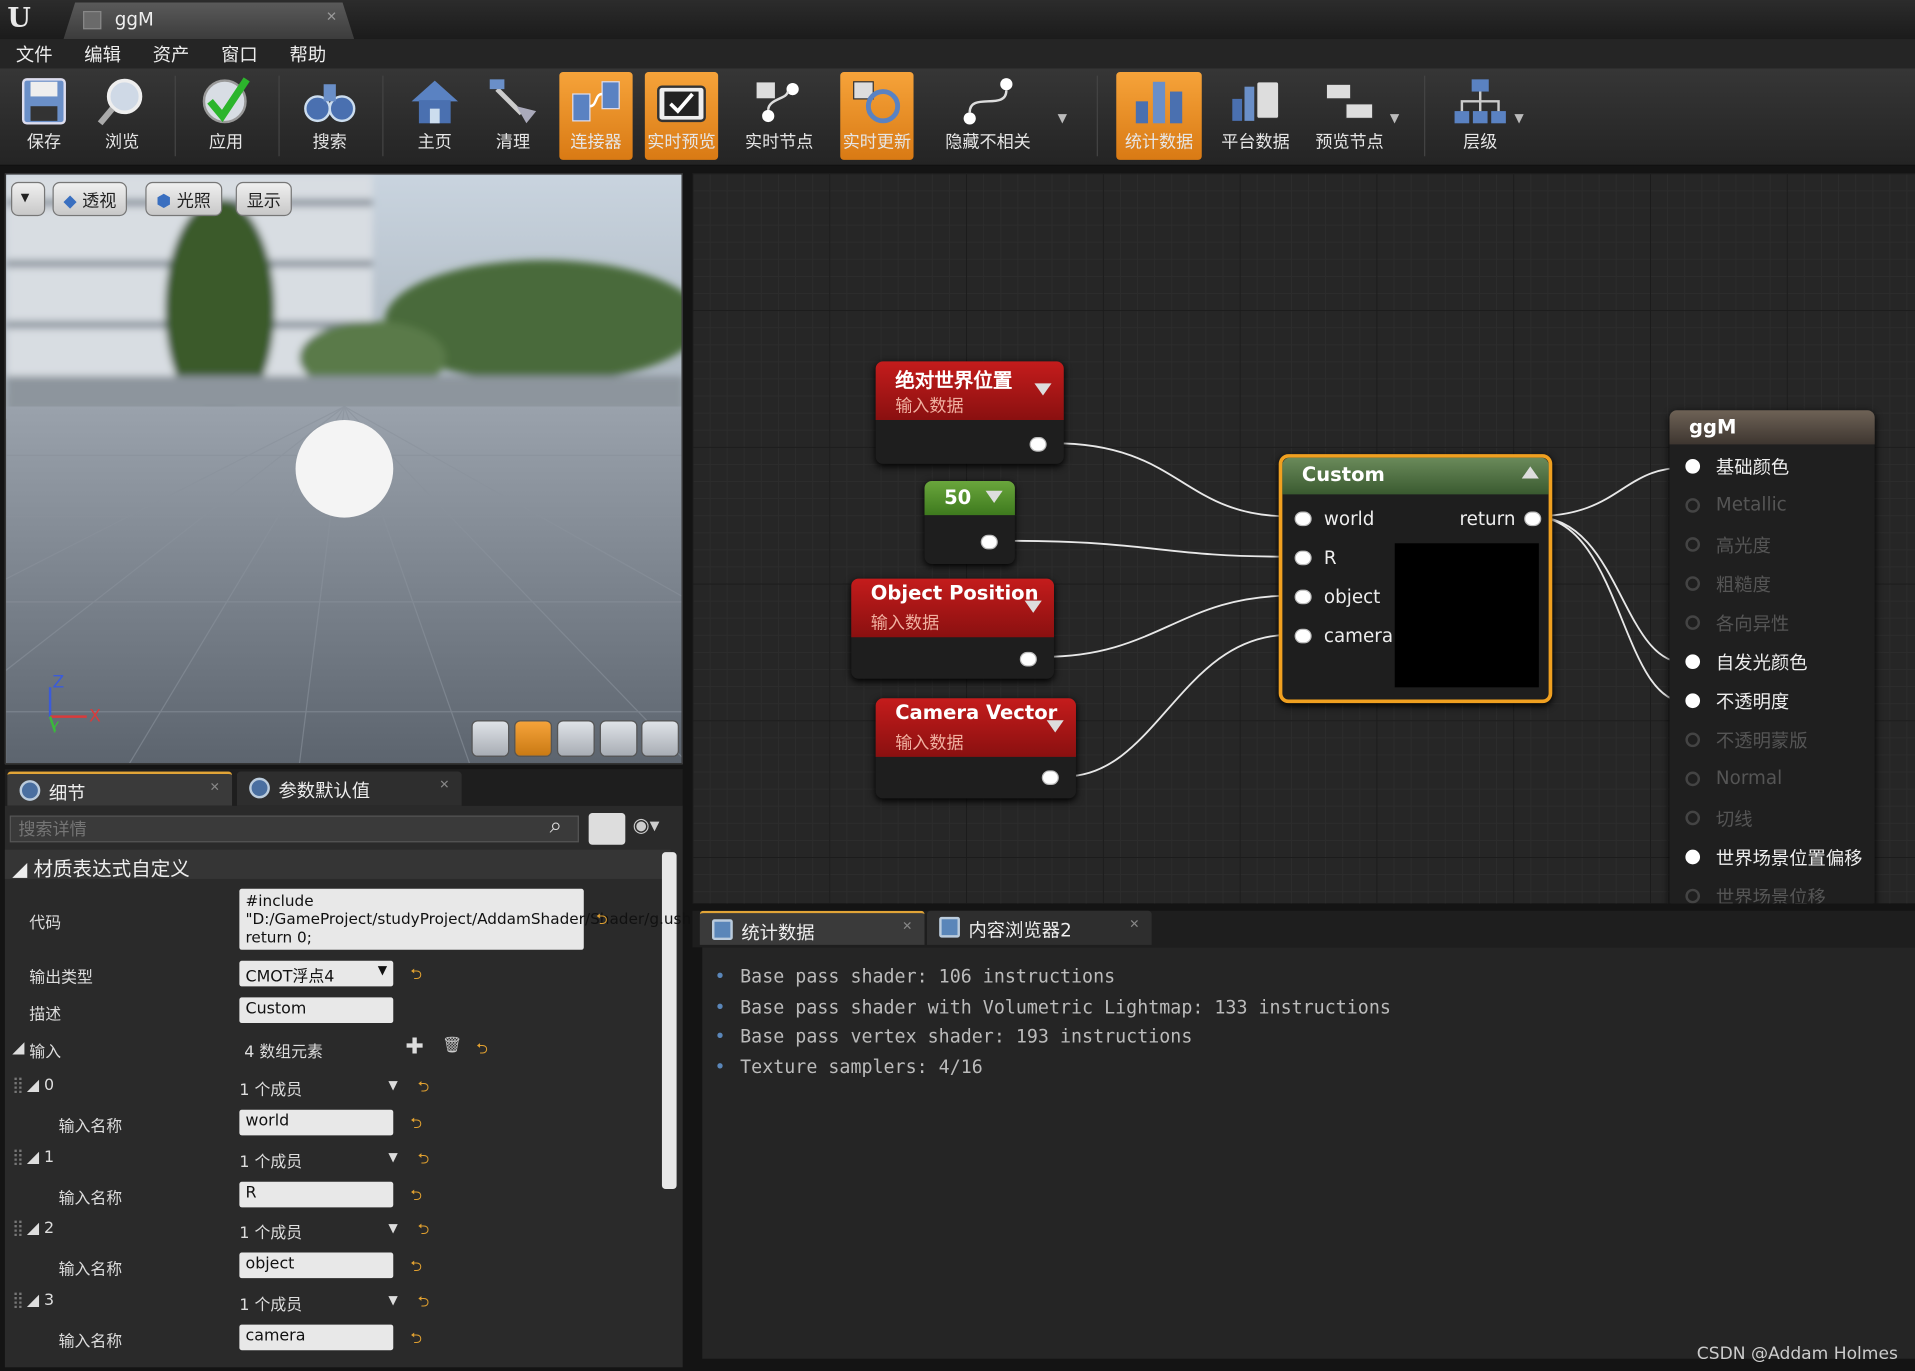  Describe the element at coordinates (969, 412) in the screenshot. I see `absolute-world-position-node: 绝对世界位置 输入数据` at that location.